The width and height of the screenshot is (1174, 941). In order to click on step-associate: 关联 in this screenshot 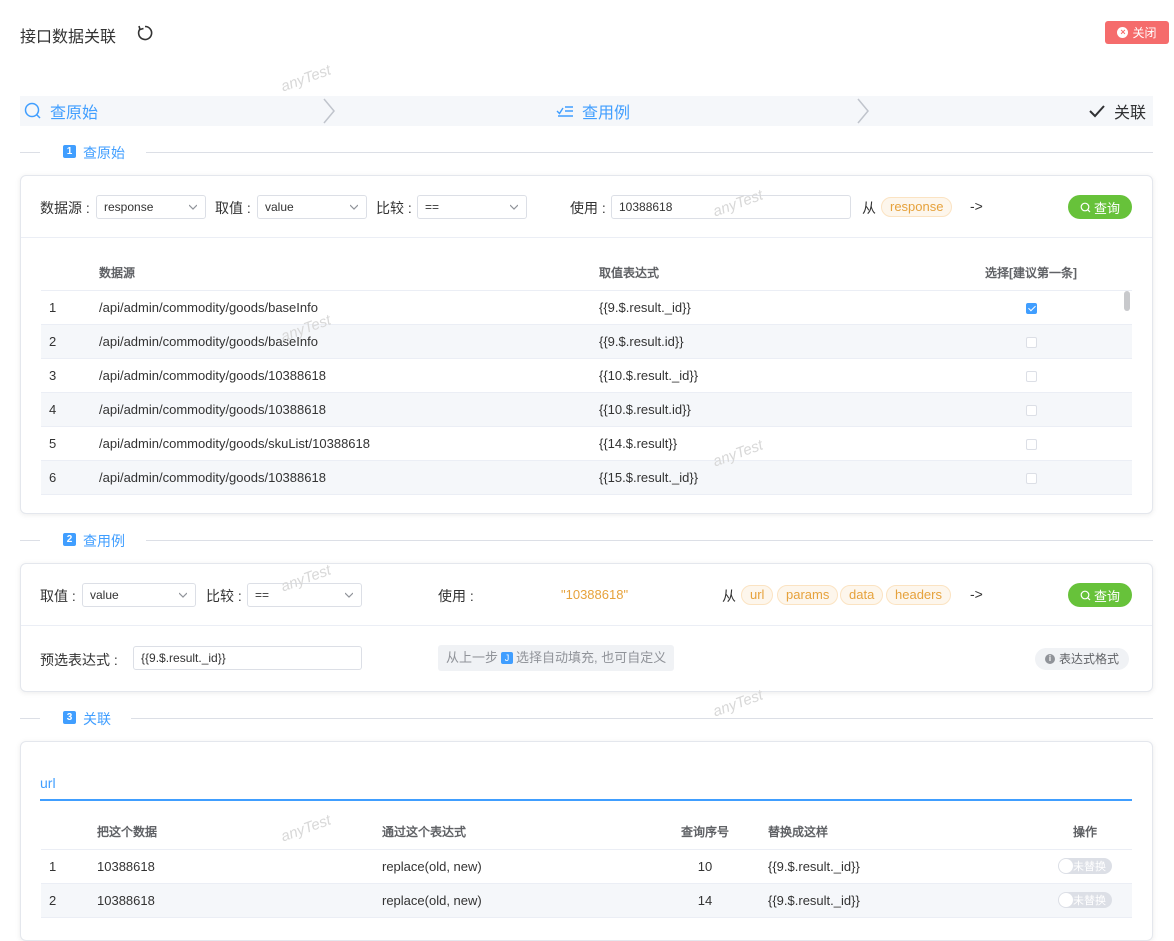, I will do `click(1117, 111)`.